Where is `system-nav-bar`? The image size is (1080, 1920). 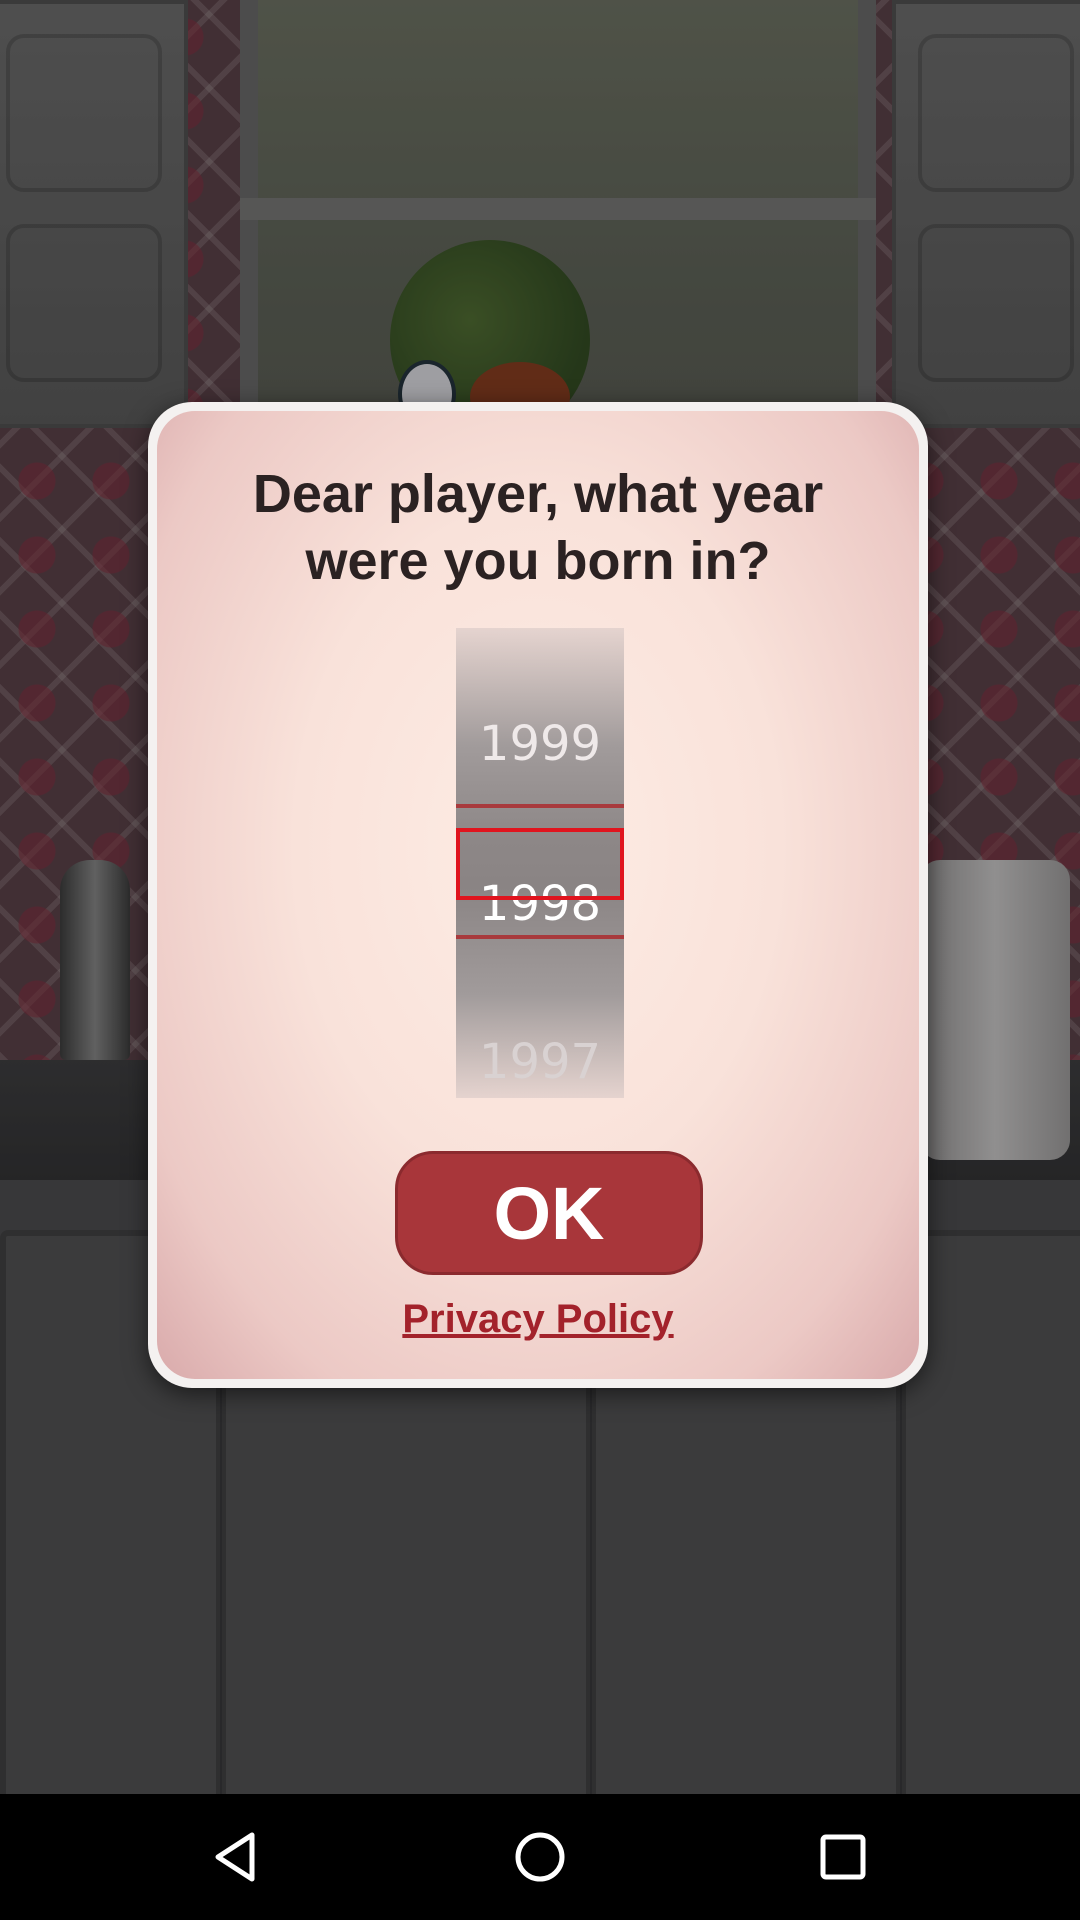 system-nav-bar is located at coordinates (540, 1857).